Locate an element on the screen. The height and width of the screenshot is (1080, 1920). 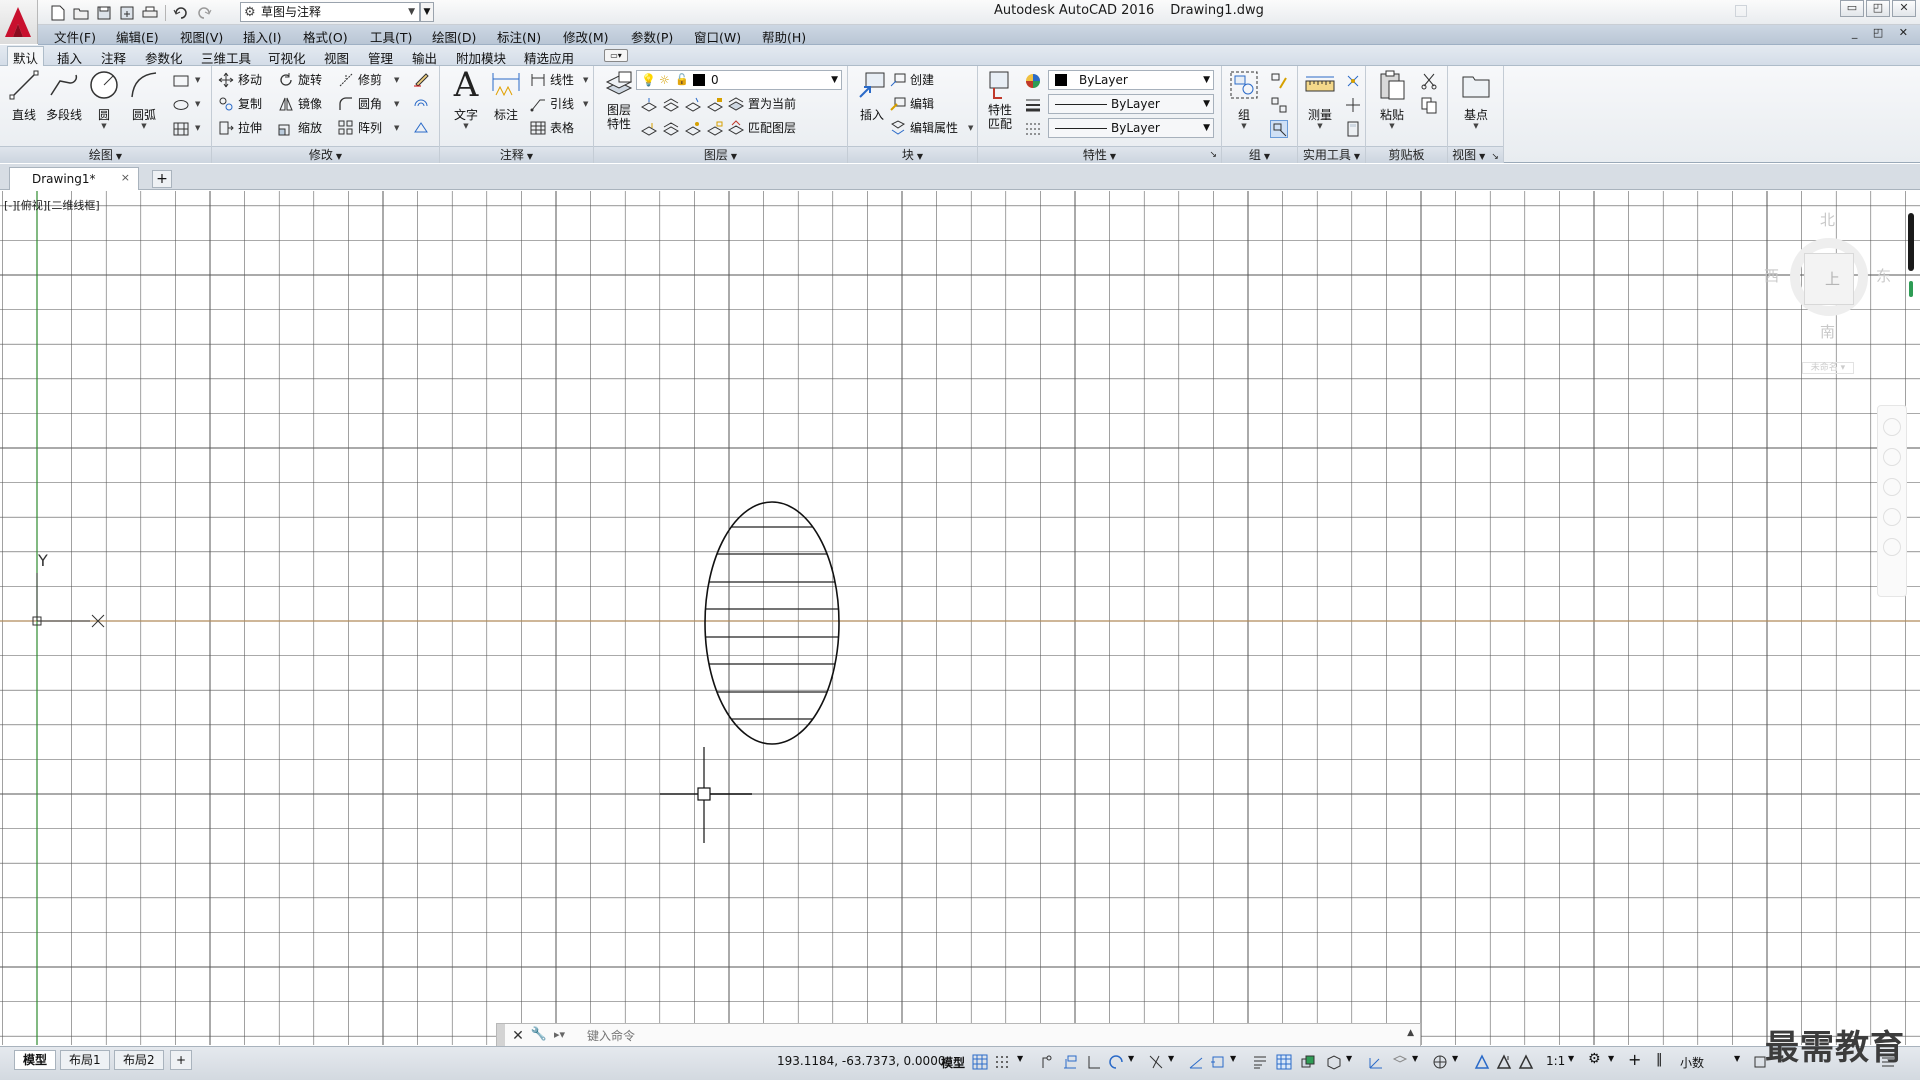
new-tab-button: + is located at coordinates (162, 179).